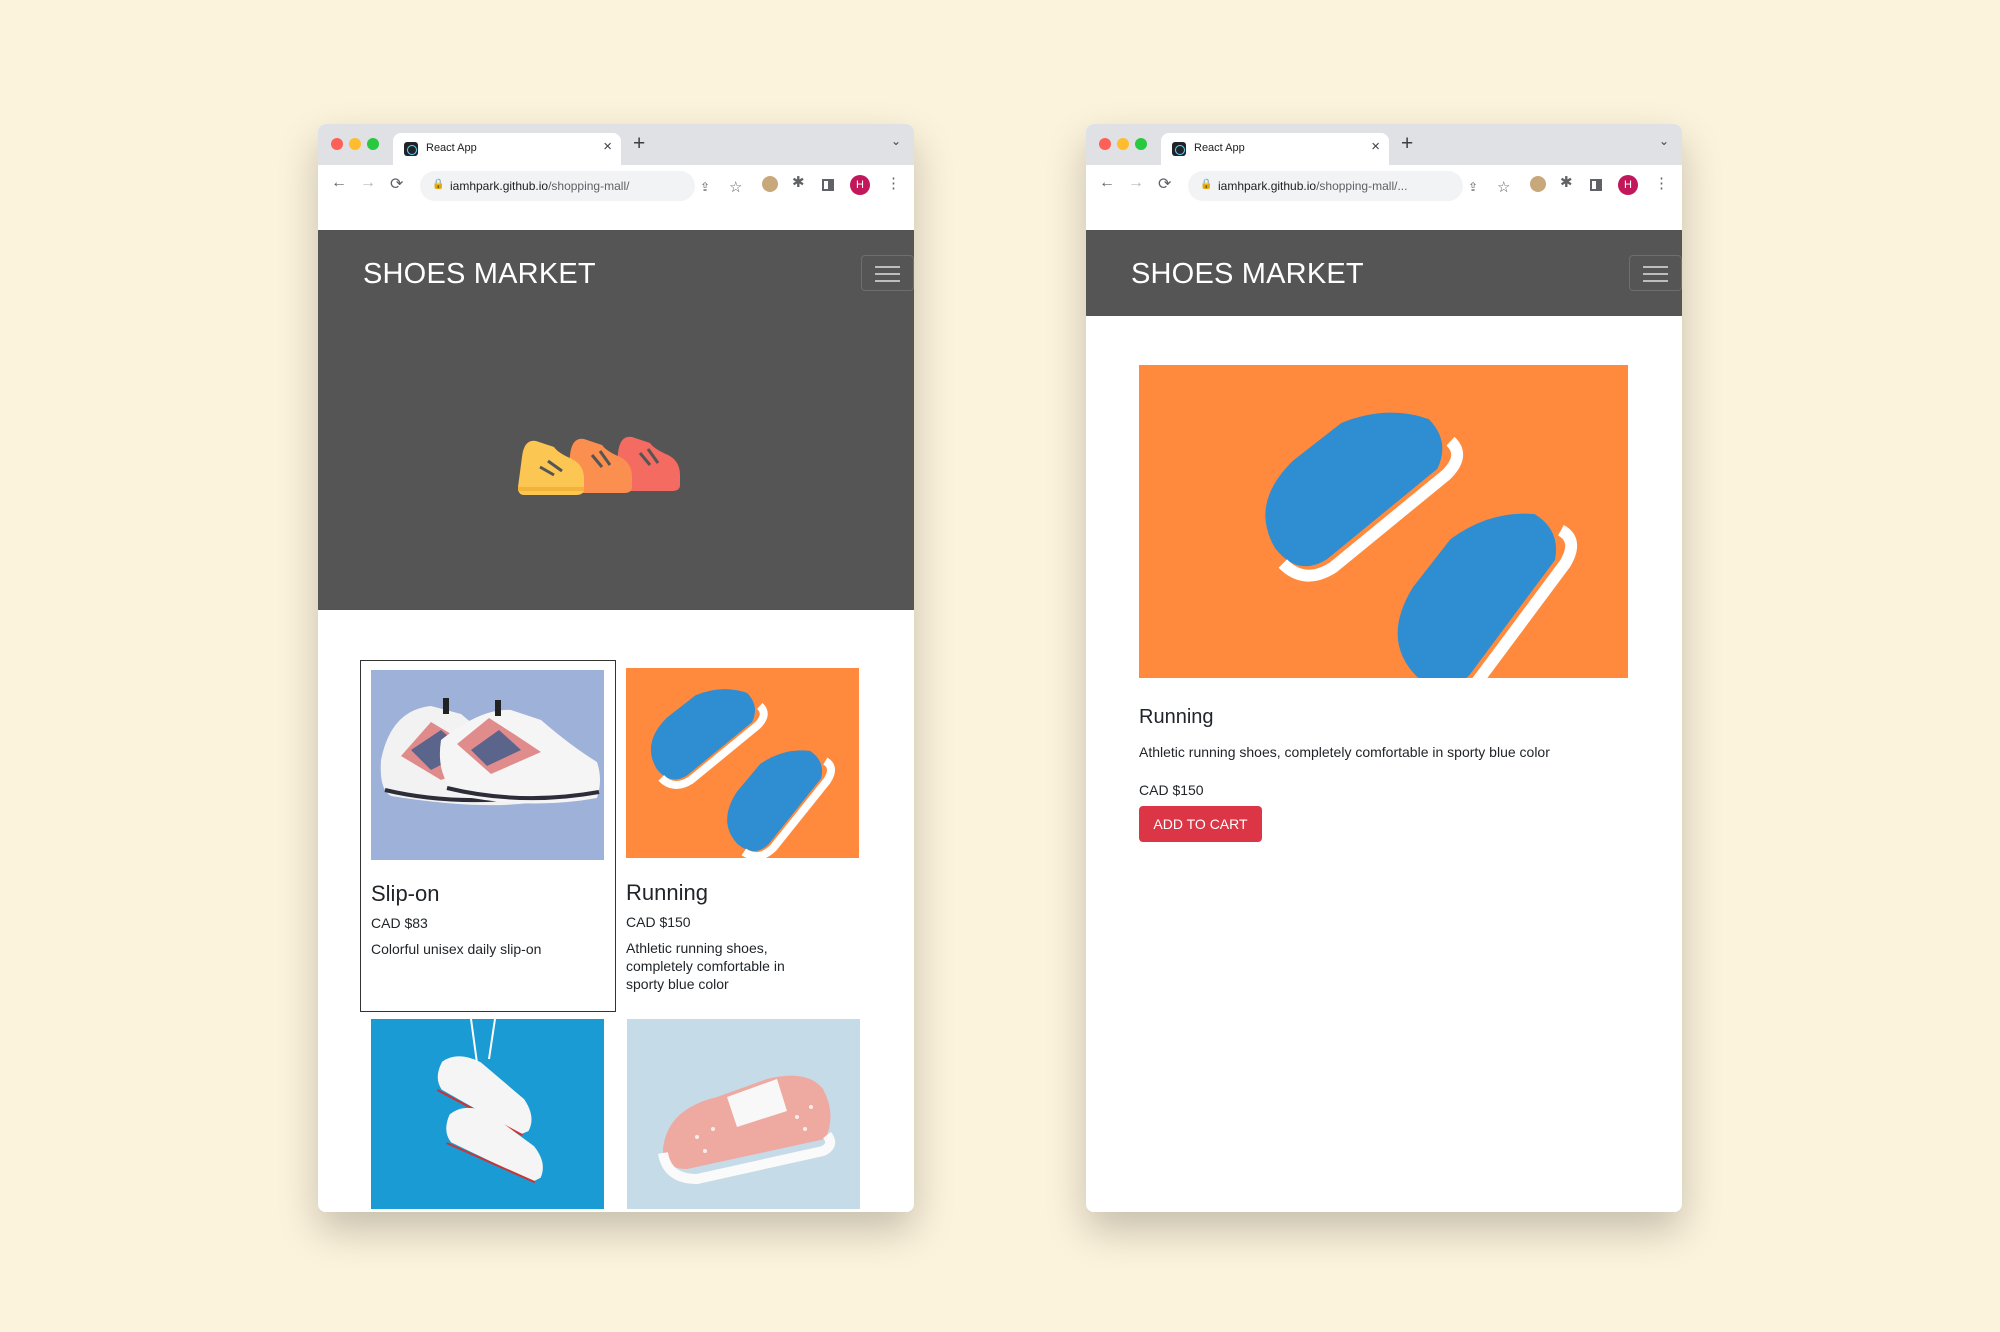 Image resolution: width=2000 pixels, height=1332 pixels. I want to click on product-price: CAD $83, so click(399, 923).